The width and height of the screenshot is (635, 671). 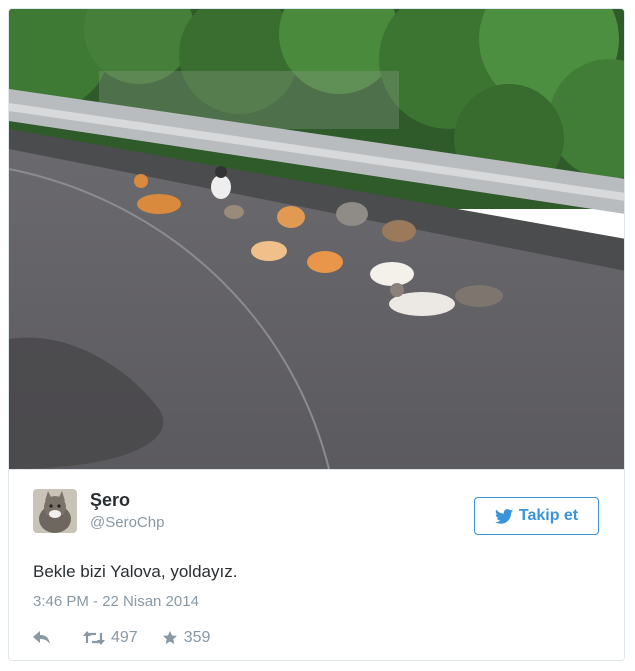 I want to click on avatar, so click(x=55, y=511).